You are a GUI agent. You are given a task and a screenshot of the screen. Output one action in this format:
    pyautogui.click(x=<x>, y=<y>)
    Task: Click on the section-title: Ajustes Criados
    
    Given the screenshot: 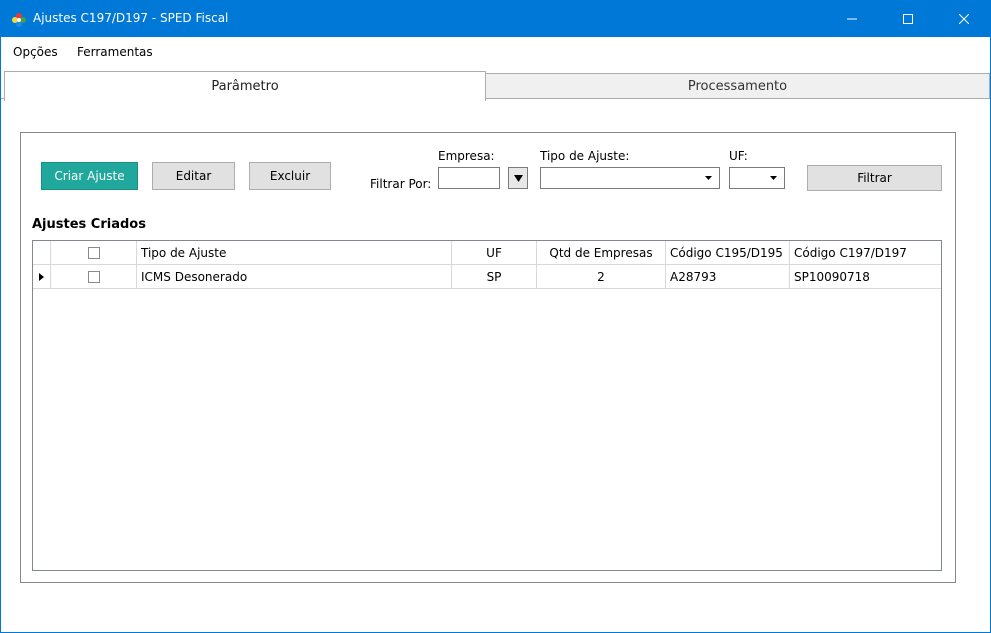 What is the action you would take?
    pyautogui.click(x=89, y=224)
    